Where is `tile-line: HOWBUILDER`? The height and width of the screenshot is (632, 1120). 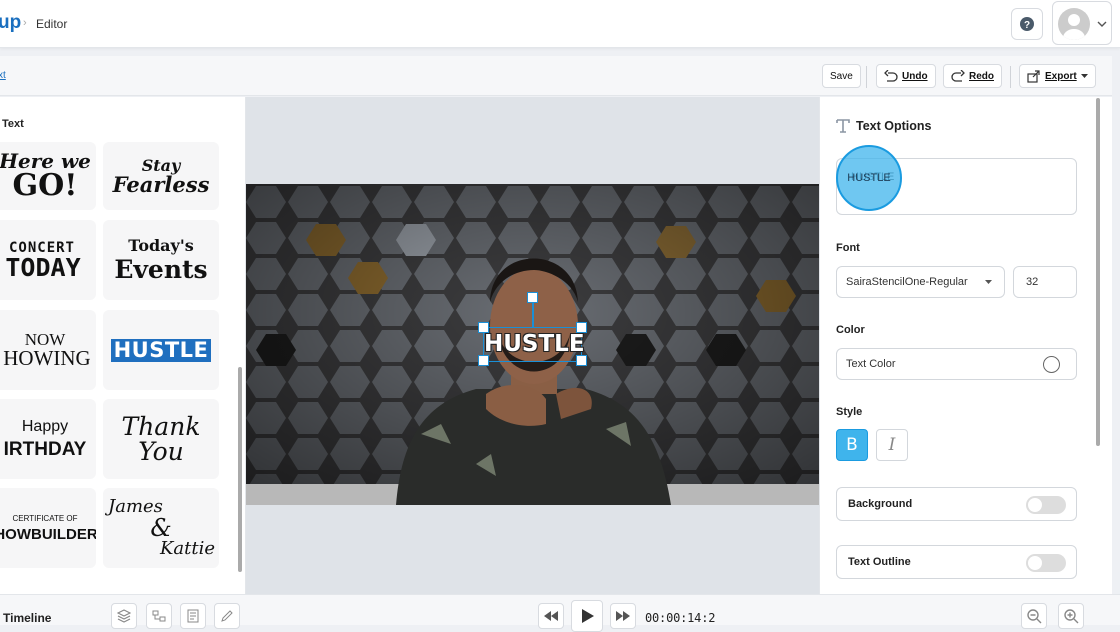 tile-line: HOWBUILDER is located at coordinates (48, 534).